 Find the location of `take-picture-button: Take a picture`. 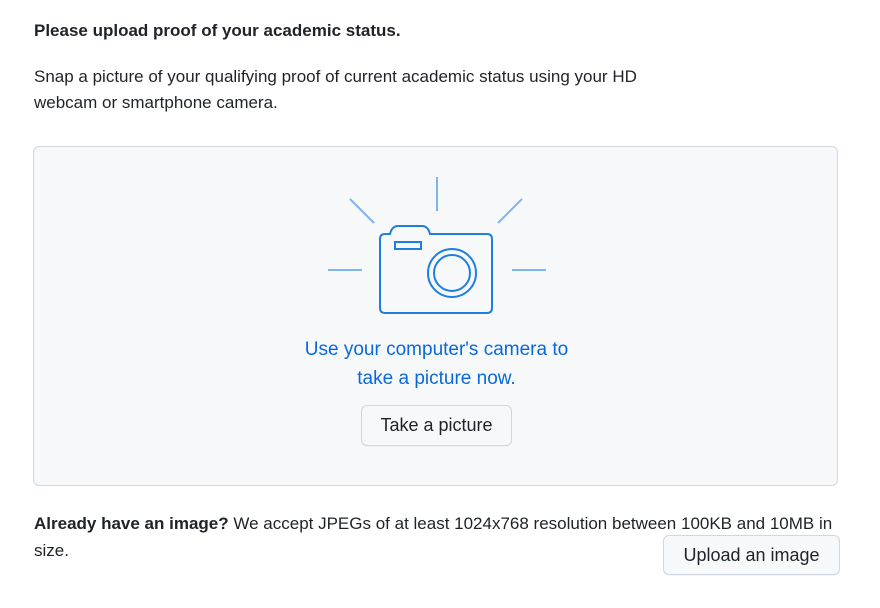

take-picture-button: Take a picture is located at coordinates (436, 425).